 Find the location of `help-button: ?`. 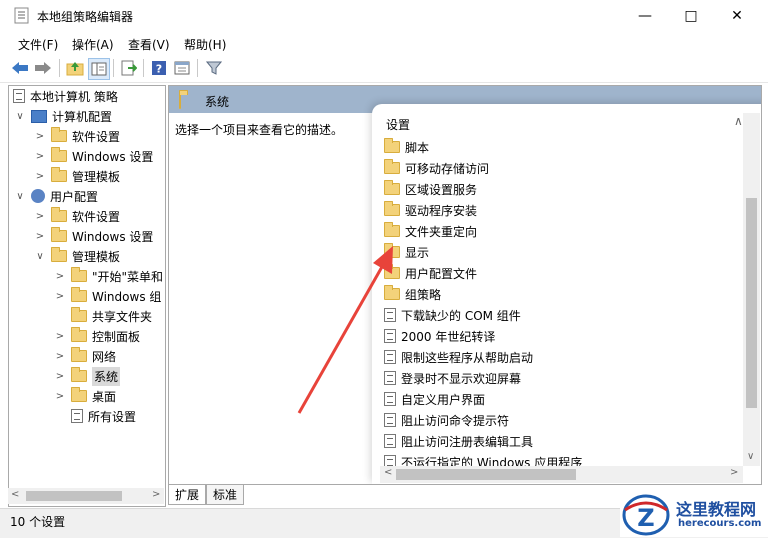

help-button: ? is located at coordinates (159, 68).